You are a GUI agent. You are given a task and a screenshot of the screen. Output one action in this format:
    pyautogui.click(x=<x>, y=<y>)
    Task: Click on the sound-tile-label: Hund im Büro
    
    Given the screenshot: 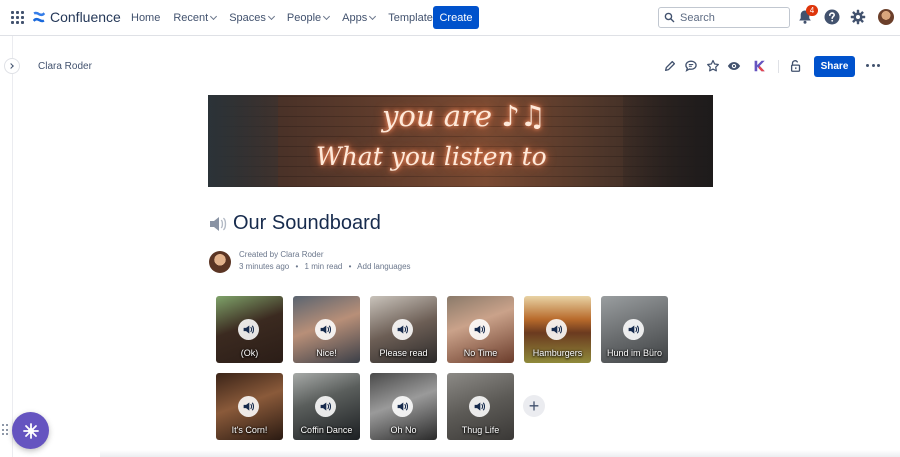 What is the action you would take?
    pyautogui.click(x=634, y=353)
    